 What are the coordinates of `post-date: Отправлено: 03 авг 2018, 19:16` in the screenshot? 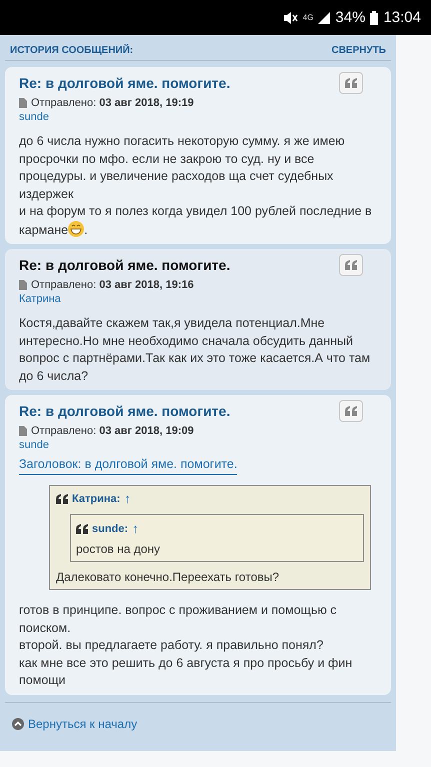 It's located at (112, 285).